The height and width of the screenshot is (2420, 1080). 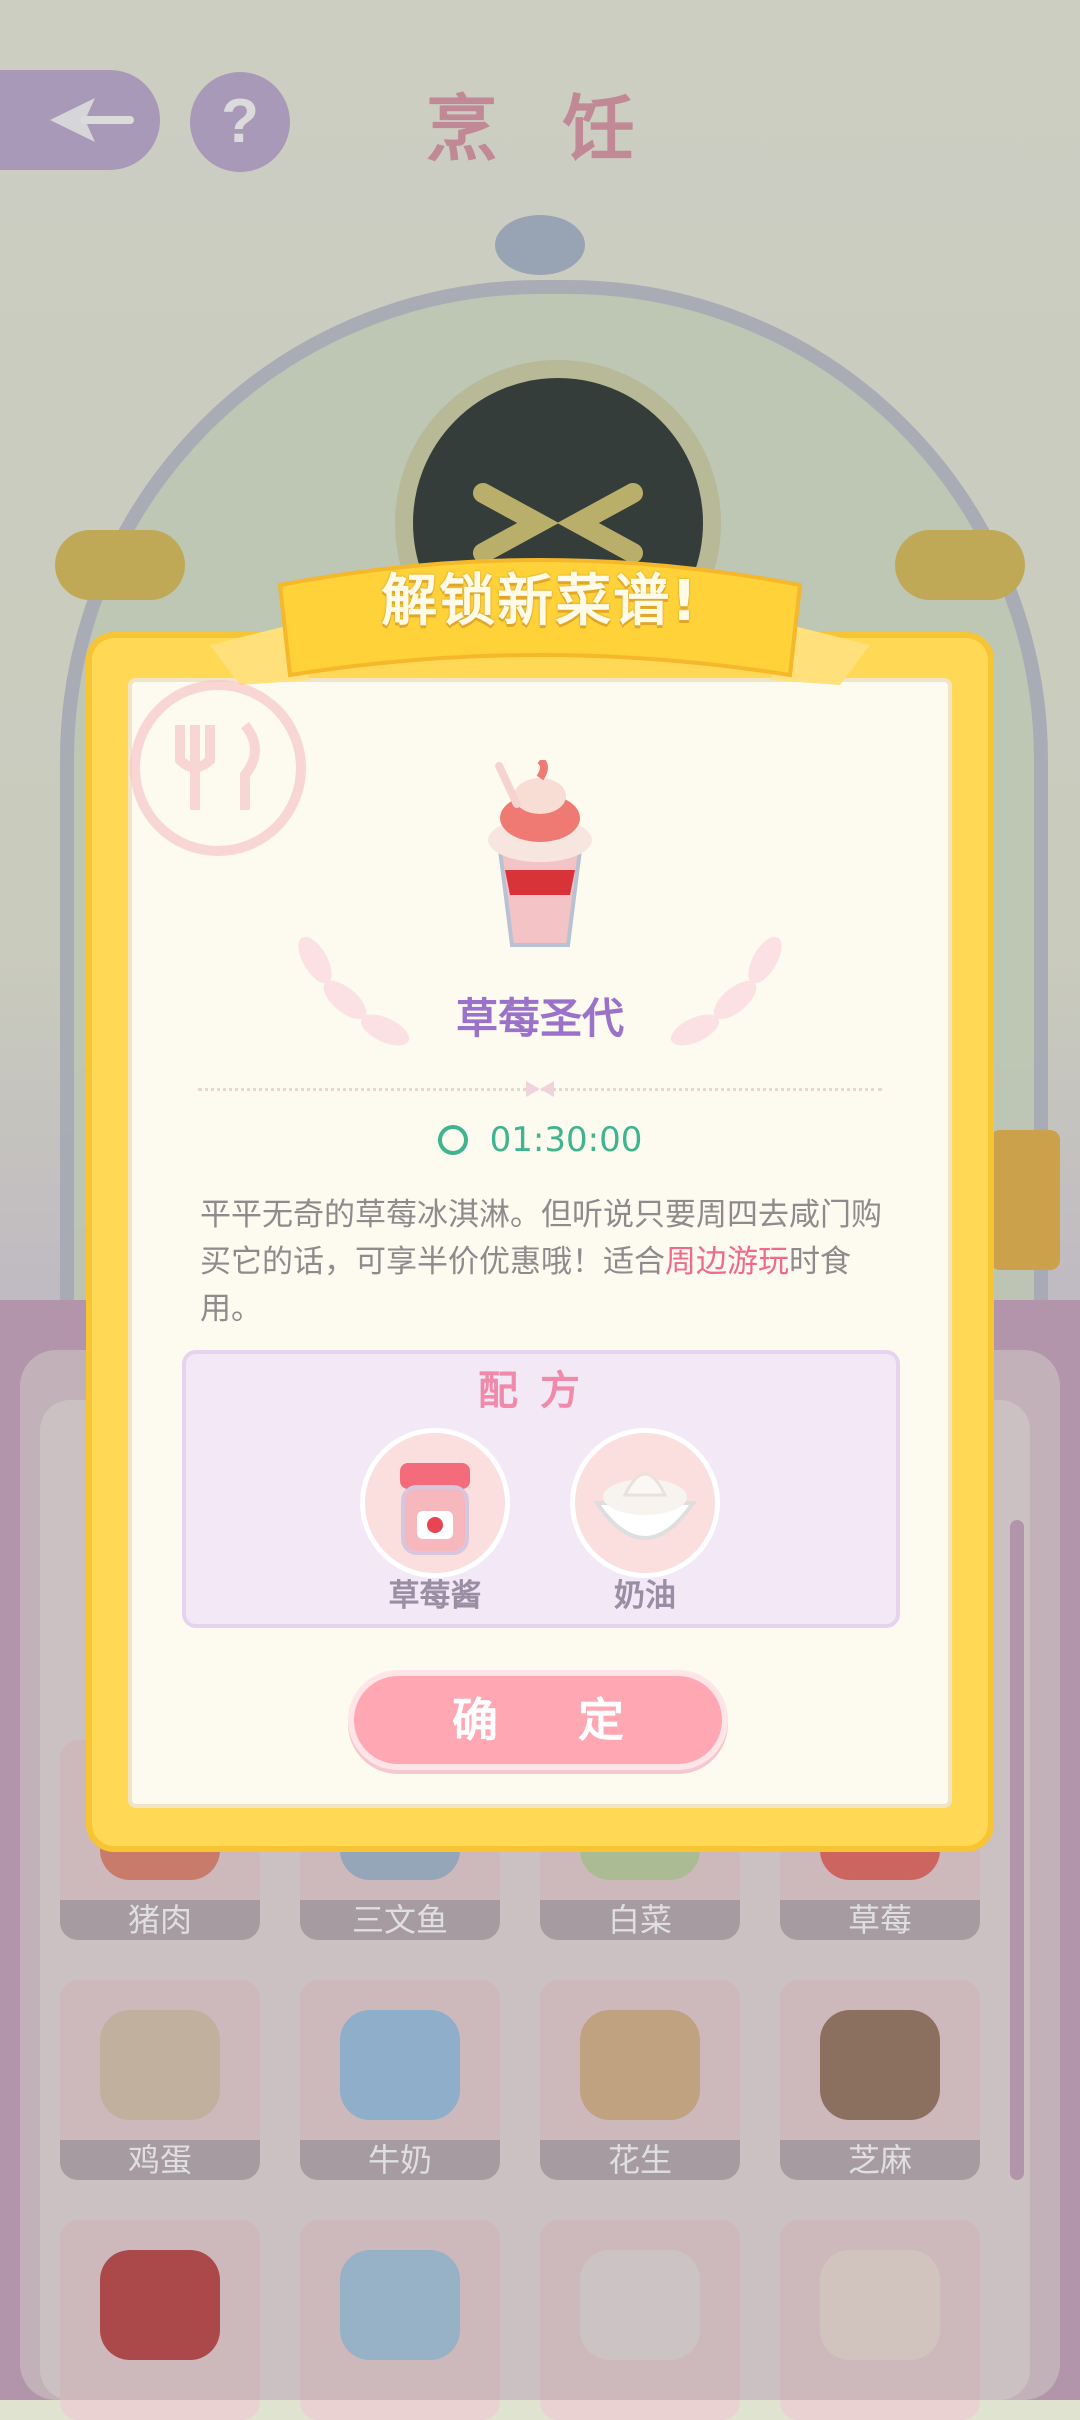 What do you see at coordinates (540, 601) in the screenshot?
I see `banner-title: 解锁新菜谱!` at bounding box center [540, 601].